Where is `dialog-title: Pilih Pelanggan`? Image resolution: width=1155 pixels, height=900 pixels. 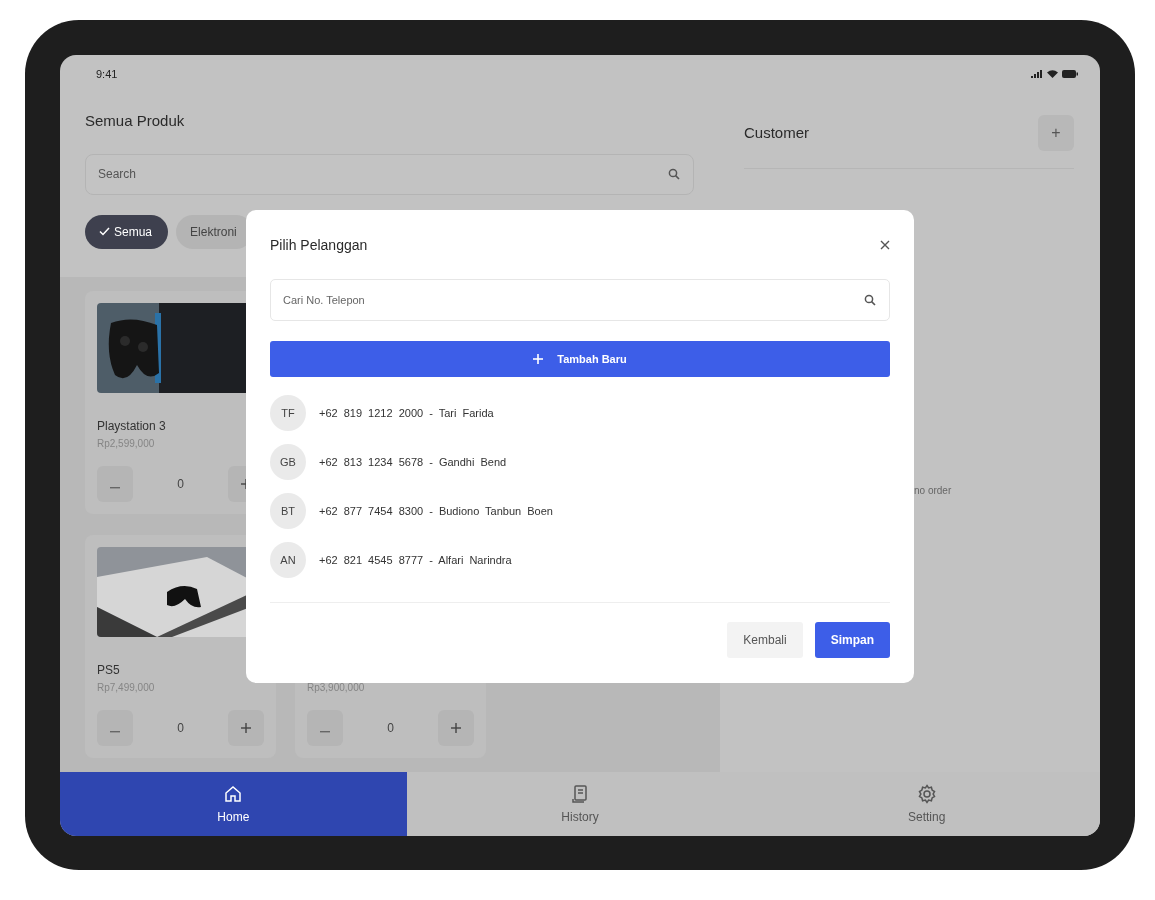 dialog-title: Pilih Pelanggan is located at coordinates (319, 245).